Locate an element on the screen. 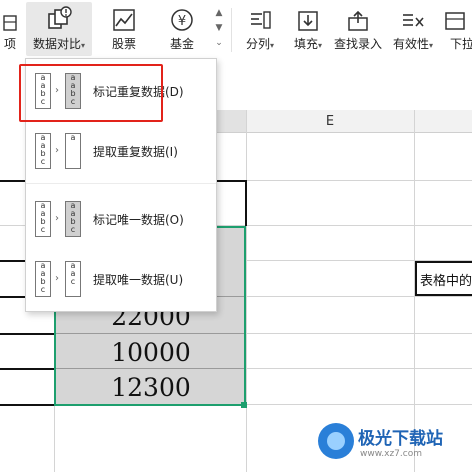 The width and height of the screenshot is (472, 472). fill-button: 填充▾ is located at coordinates (308, 29).